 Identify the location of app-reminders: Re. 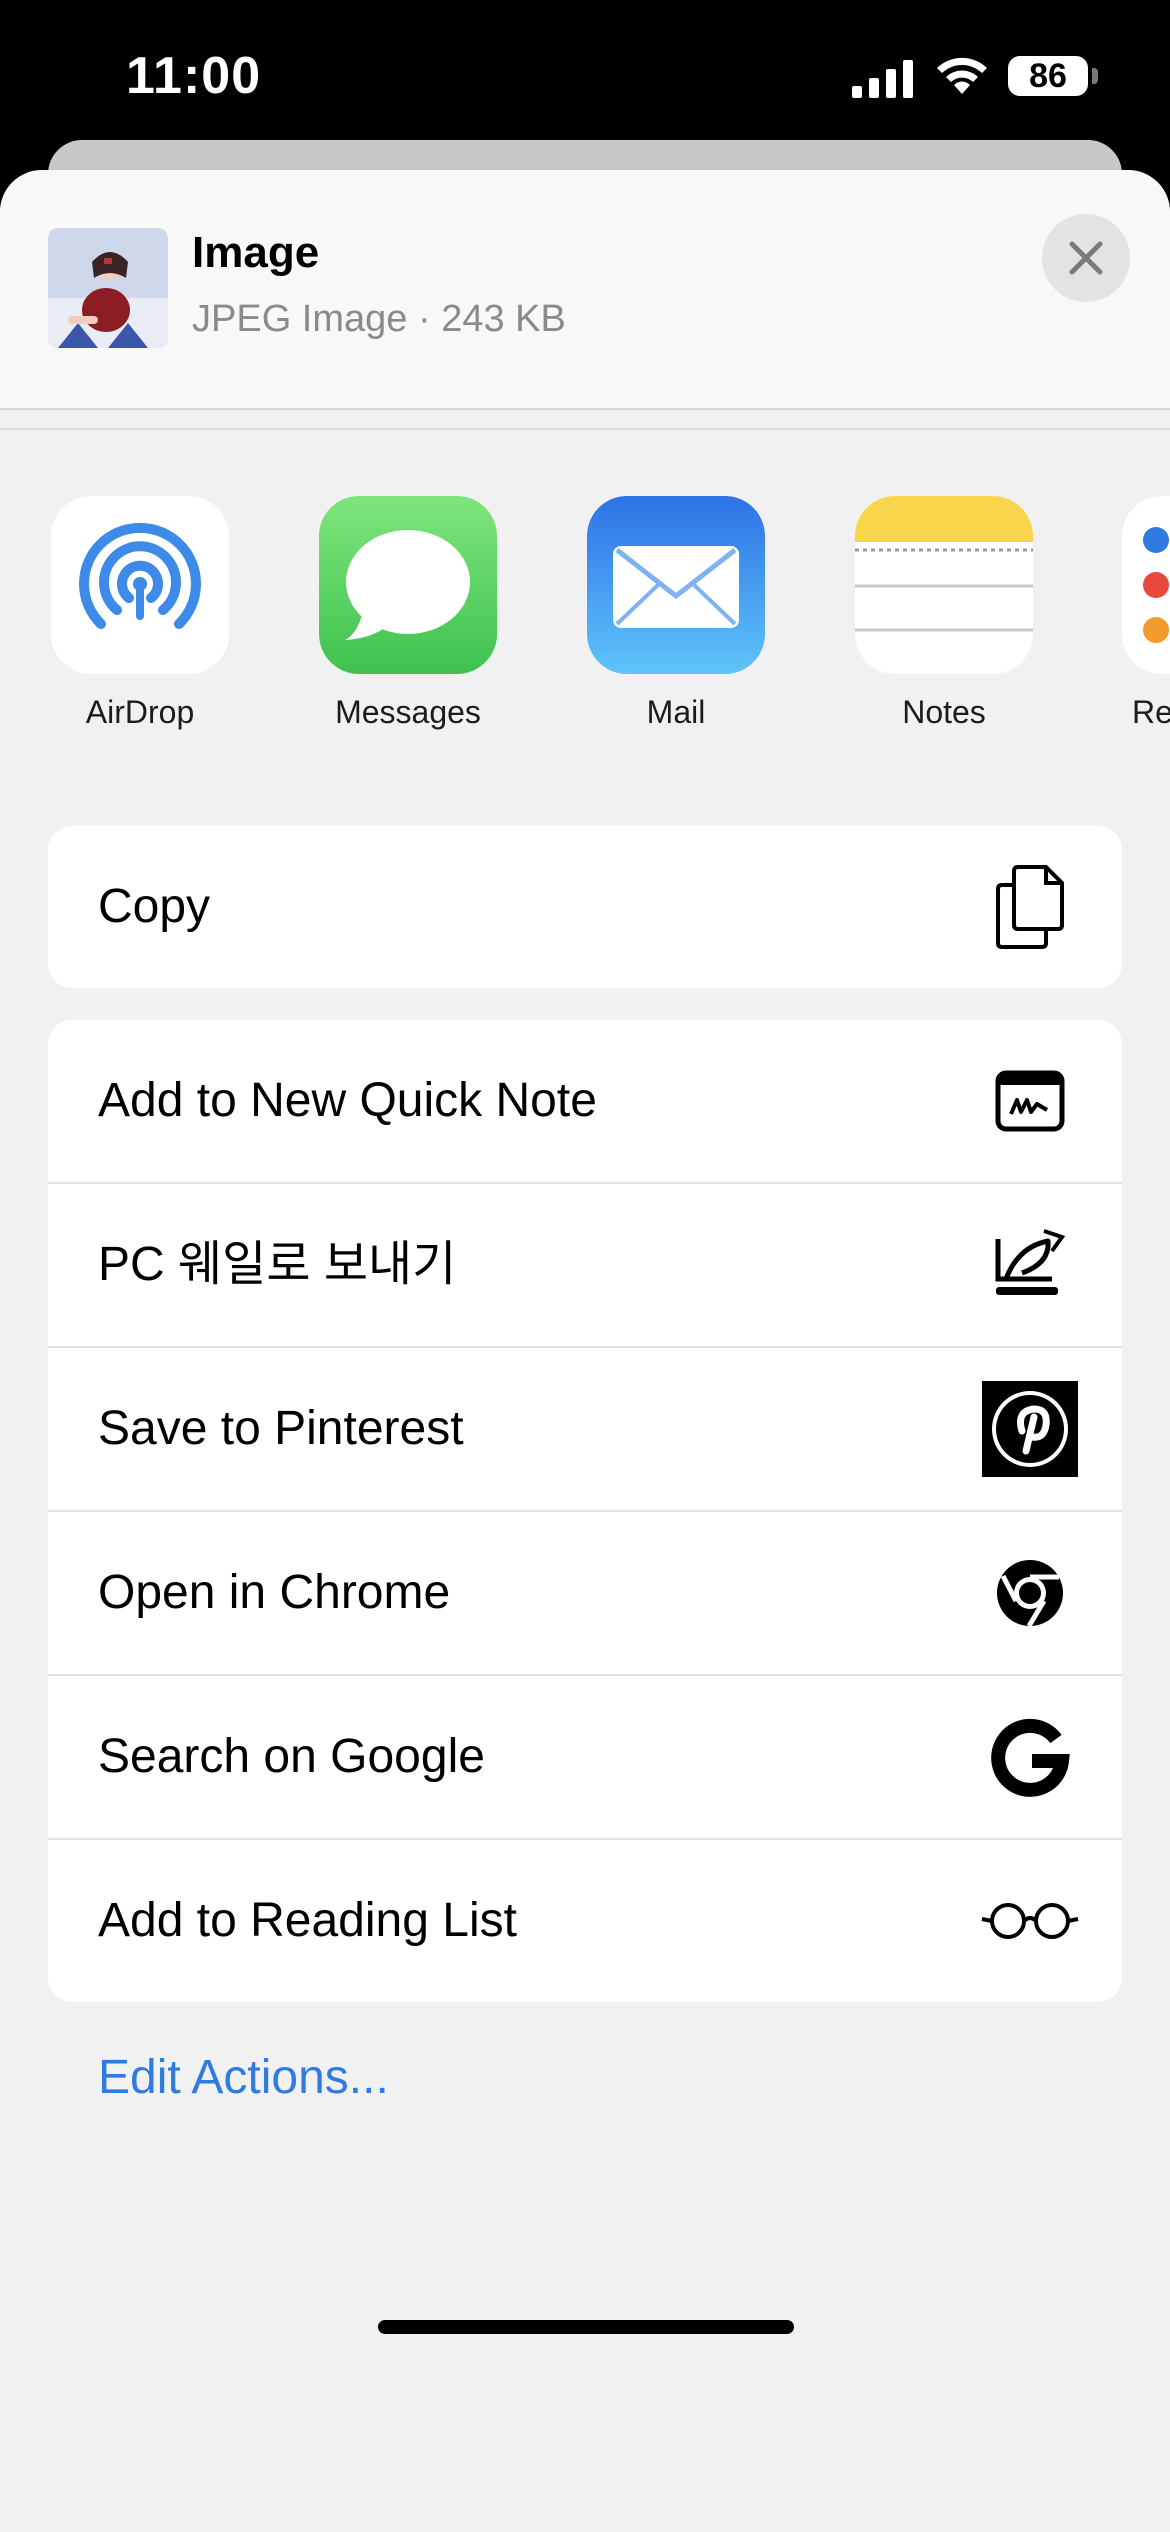
(1146, 613).